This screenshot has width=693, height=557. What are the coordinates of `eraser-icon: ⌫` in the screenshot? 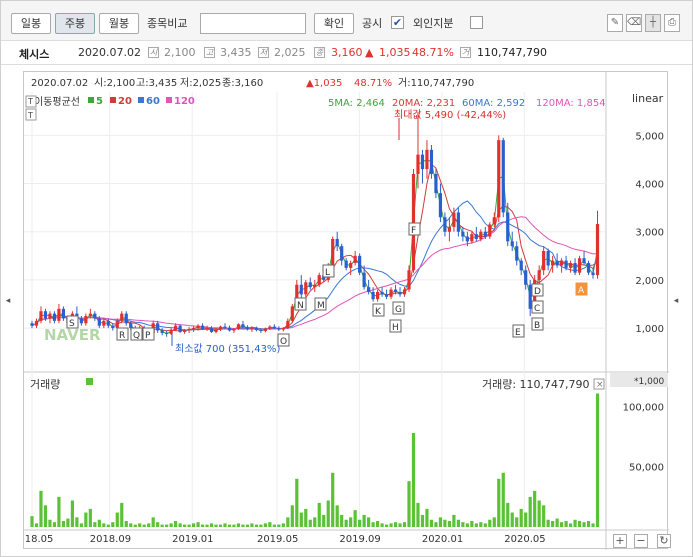 It's located at (634, 23).